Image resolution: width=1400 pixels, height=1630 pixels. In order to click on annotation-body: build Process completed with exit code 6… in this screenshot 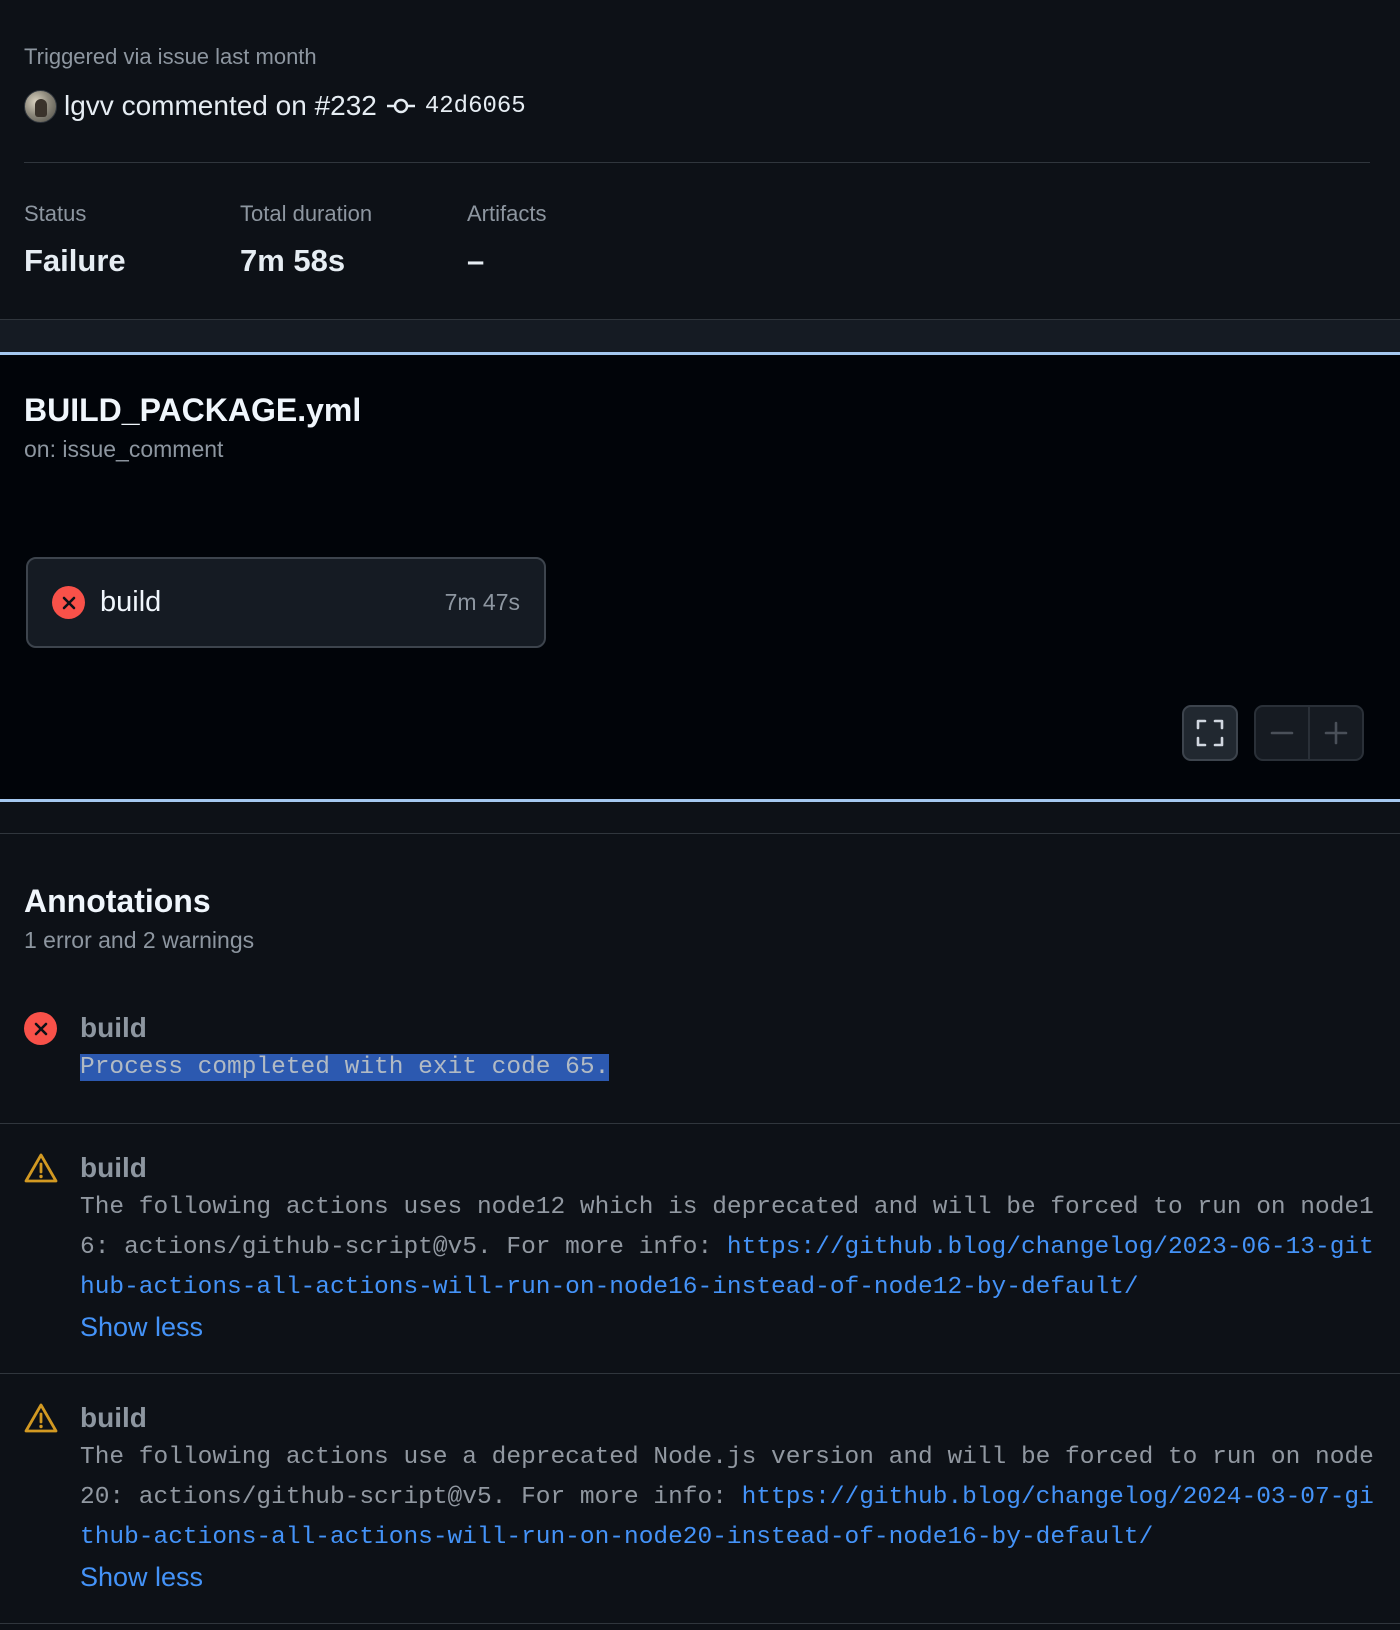, I will do `click(728, 1066)`.